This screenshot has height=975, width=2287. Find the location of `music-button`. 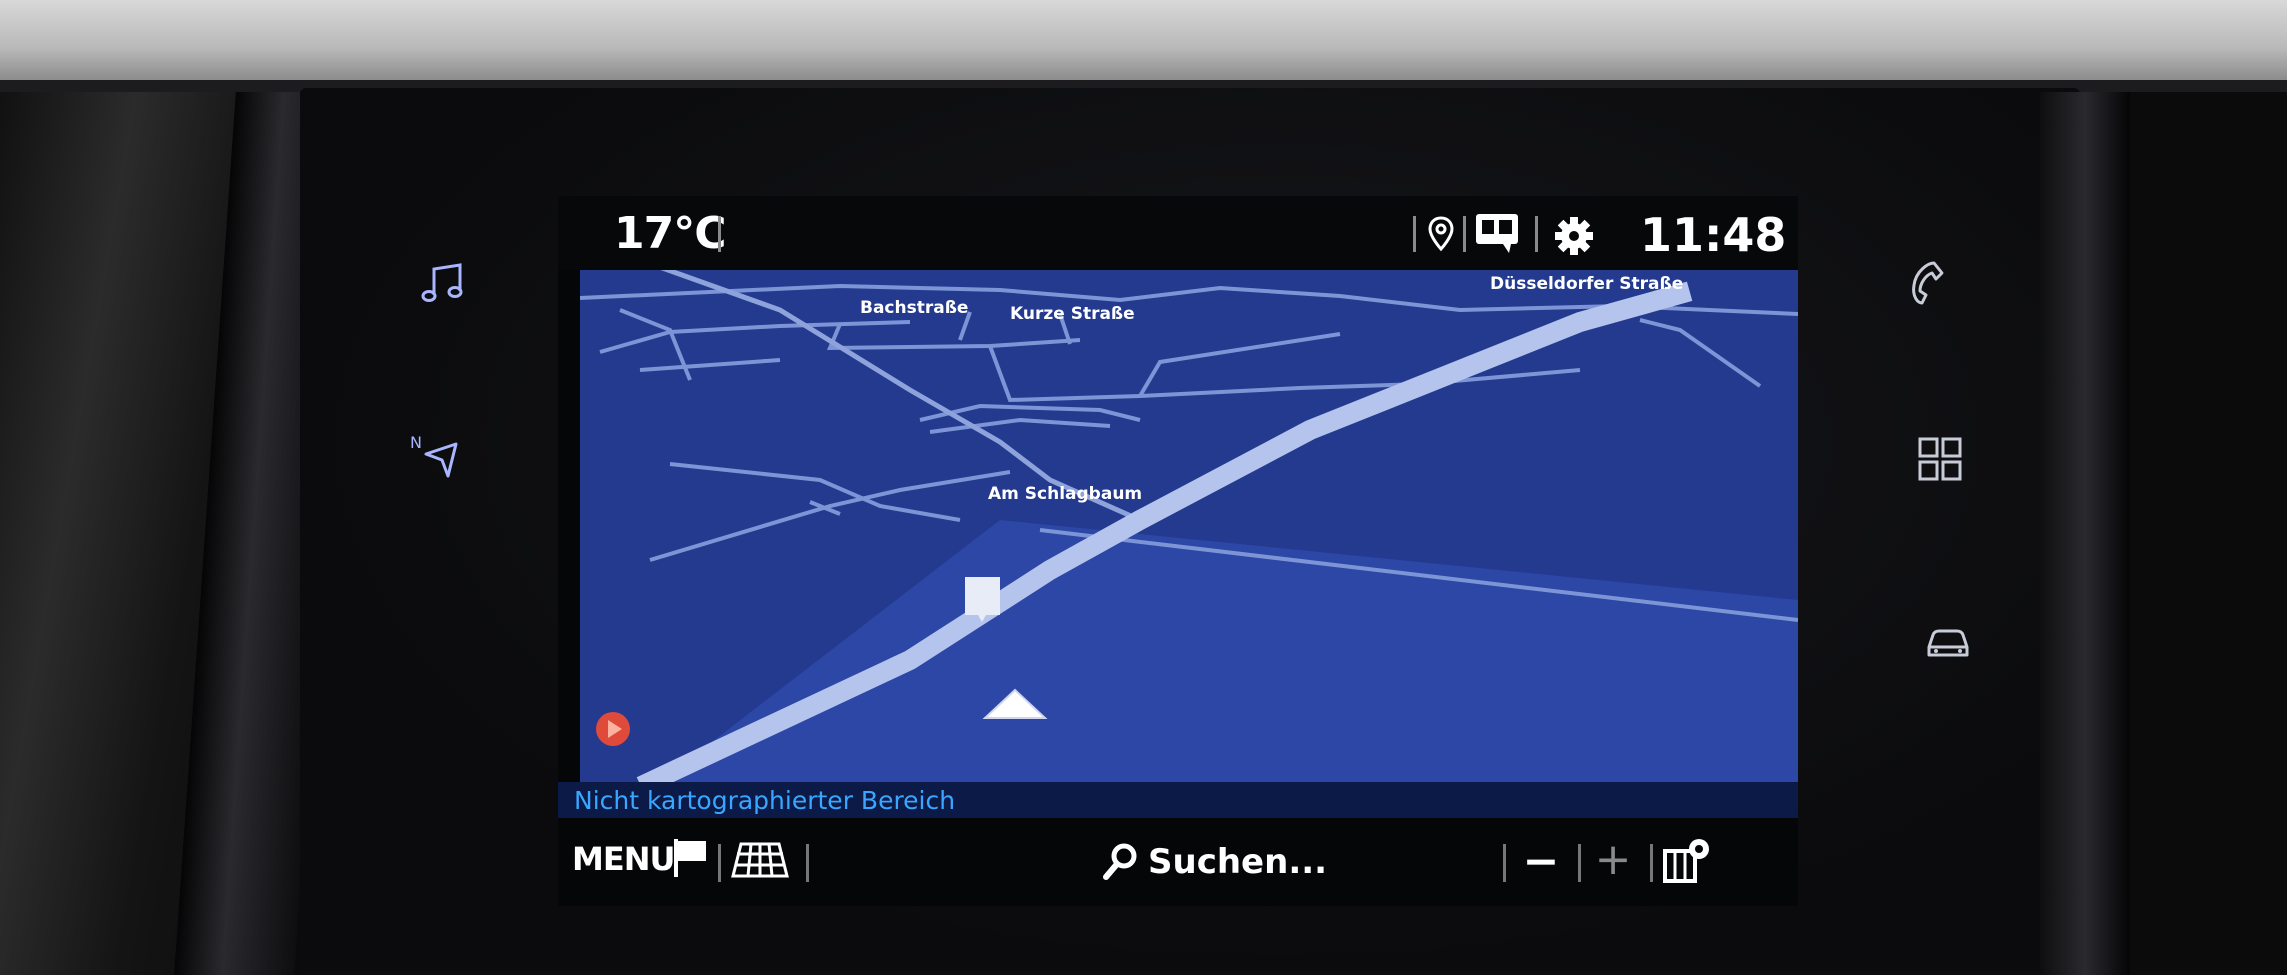

music-button is located at coordinates (443, 282).